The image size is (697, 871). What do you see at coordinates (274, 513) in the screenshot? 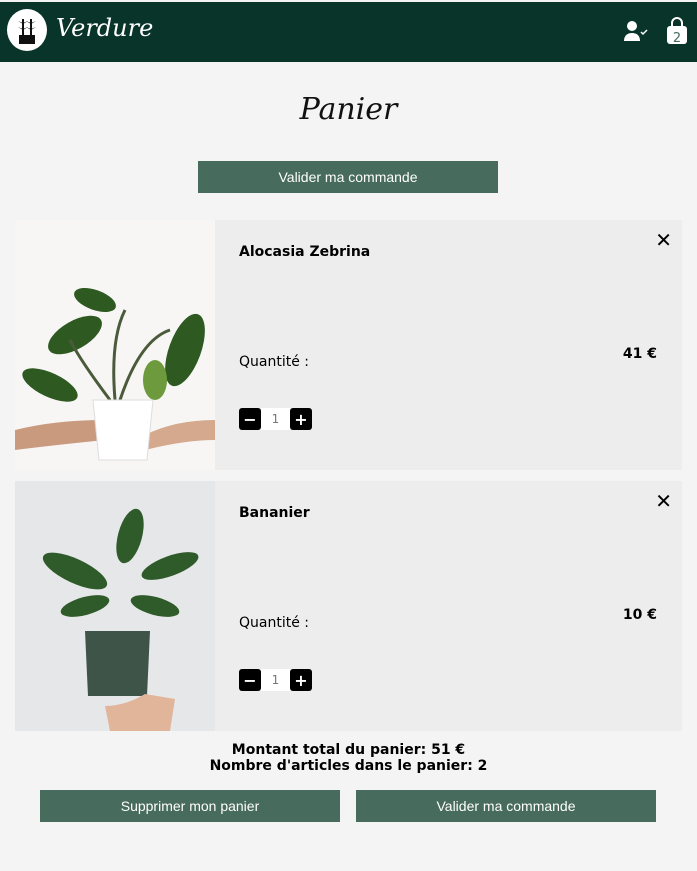
I see `item-name: Bananier` at bounding box center [274, 513].